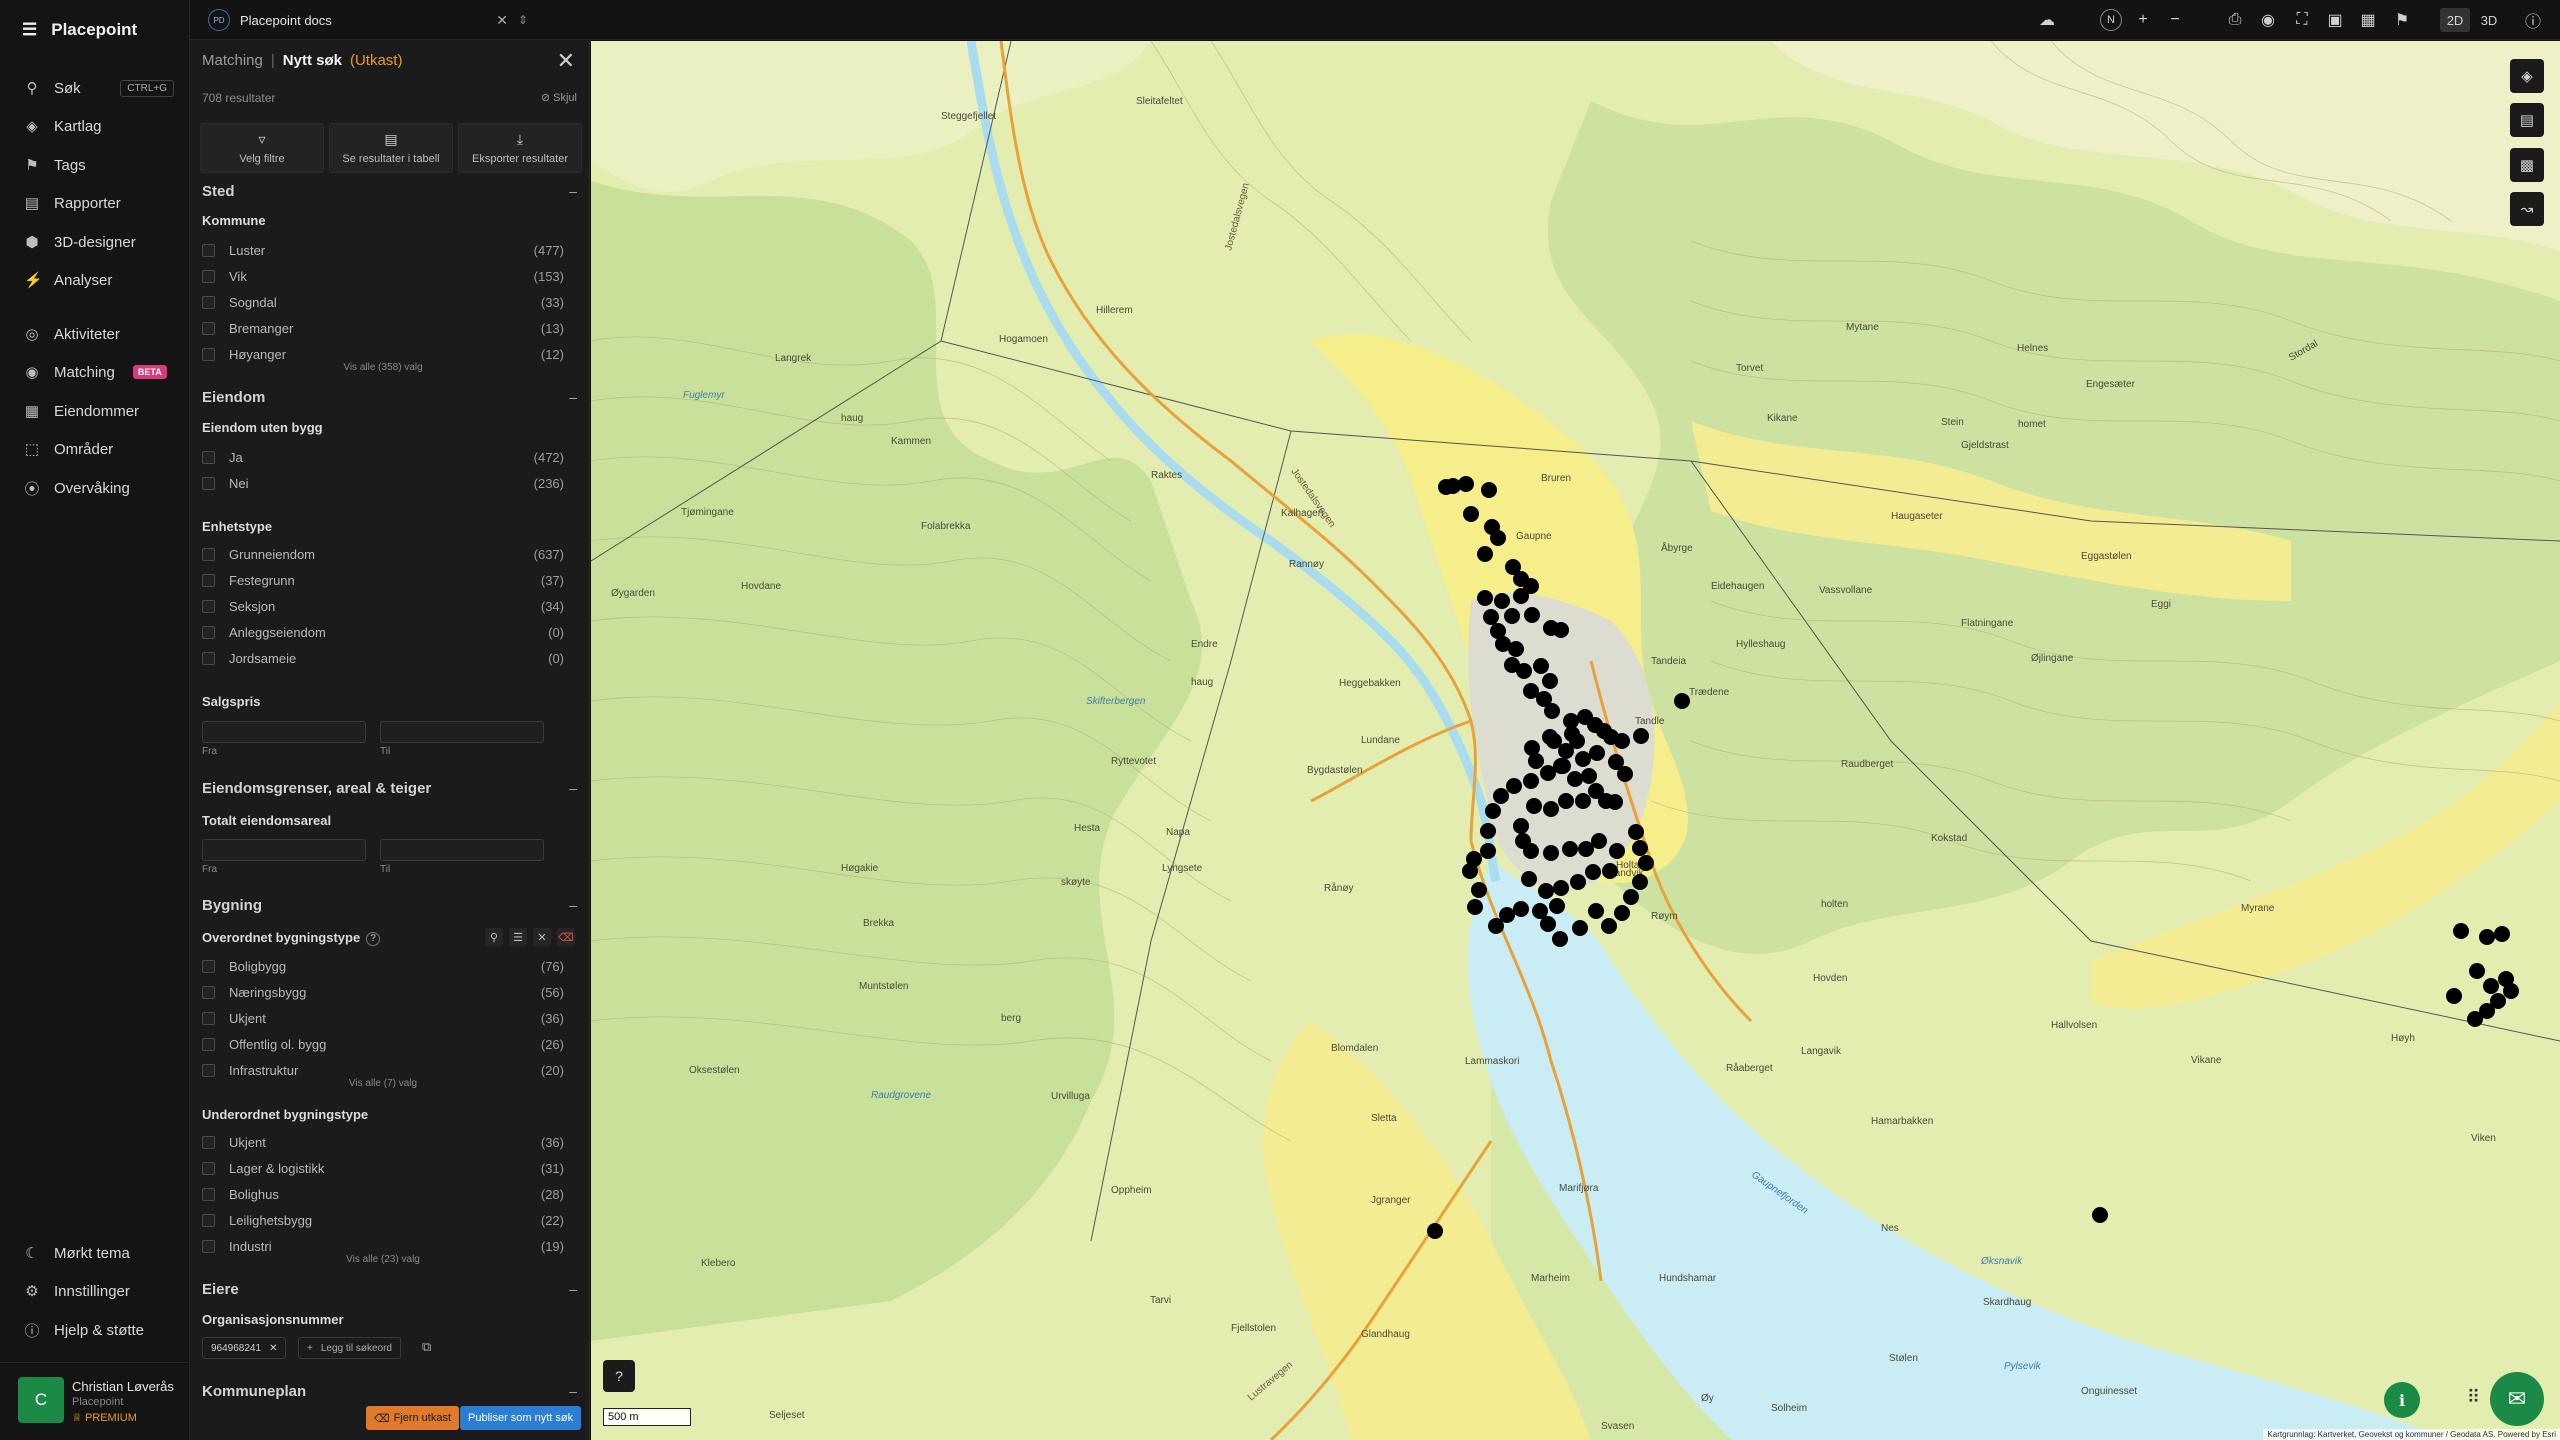 This screenshot has height=1440, width=2560. What do you see at coordinates (2527, 120) in the screenshot?
I see `measure-tool-icon: ▤` at bounding box center [2527, 120].